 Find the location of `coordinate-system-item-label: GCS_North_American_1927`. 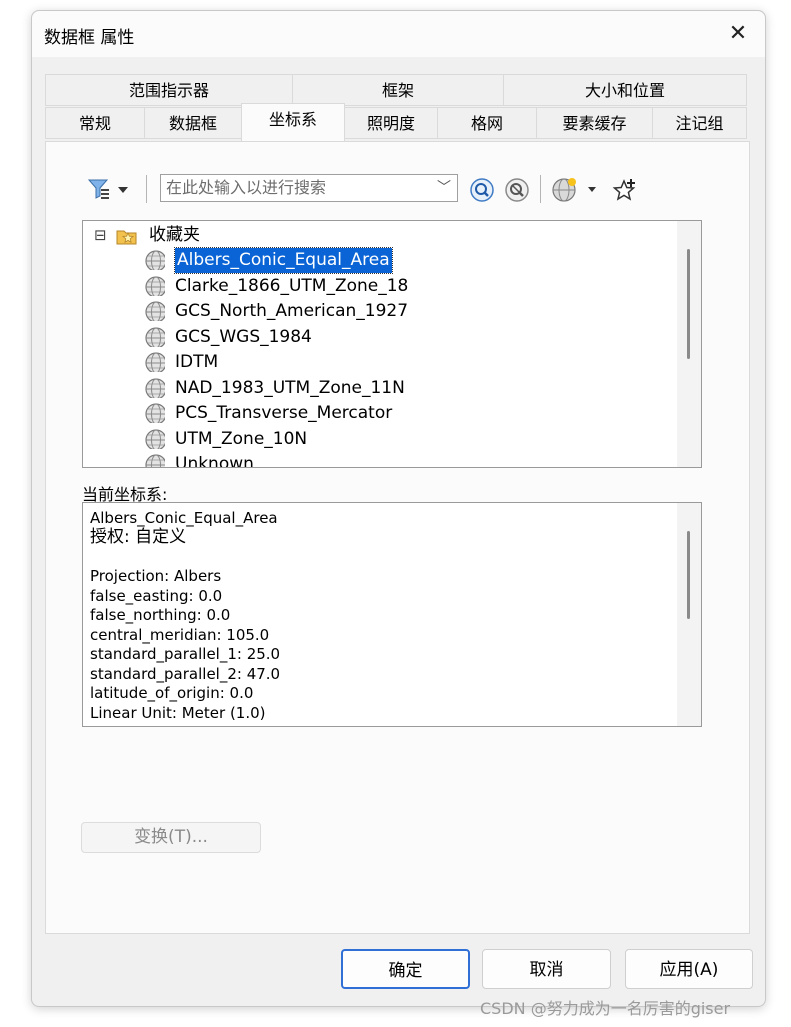

coordinate-system-item-label: GCS_North_American_1927 is located at coordinates (292, 311).